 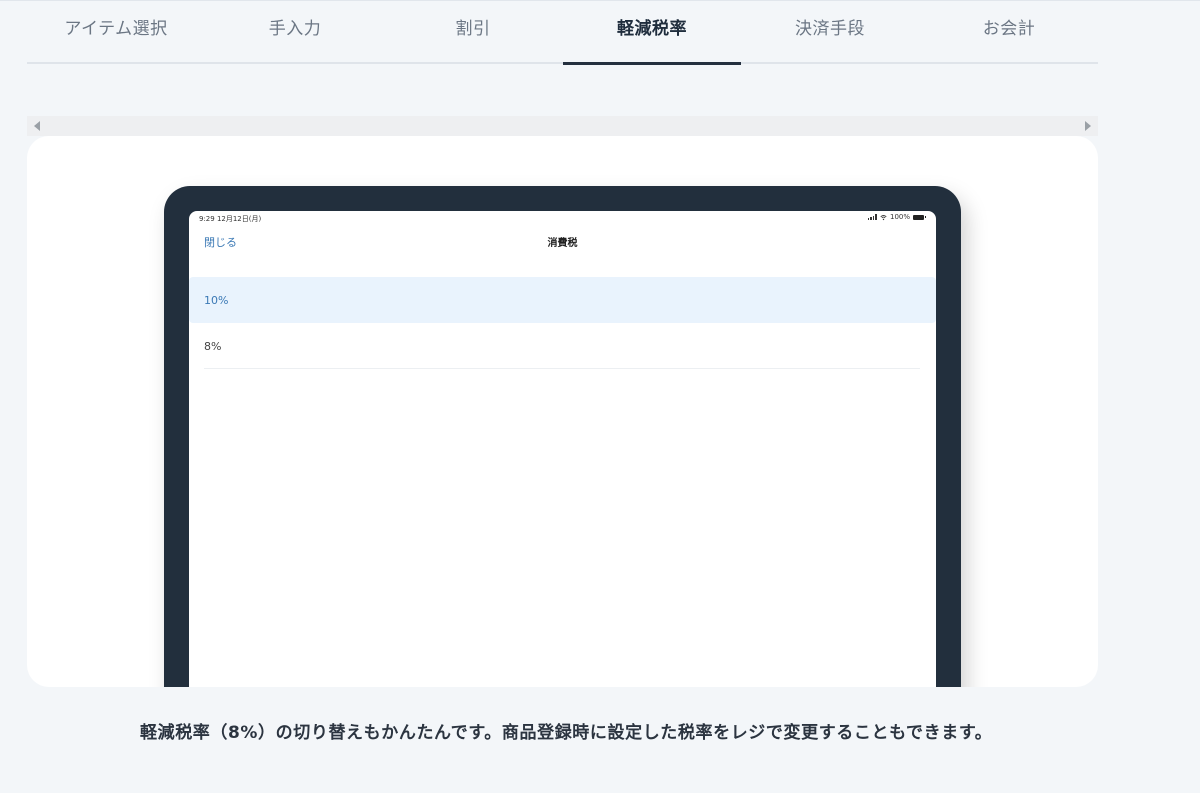 I want to click on tab-reduced-tax-rate: 軽減税率, so click(x=652, y=32).